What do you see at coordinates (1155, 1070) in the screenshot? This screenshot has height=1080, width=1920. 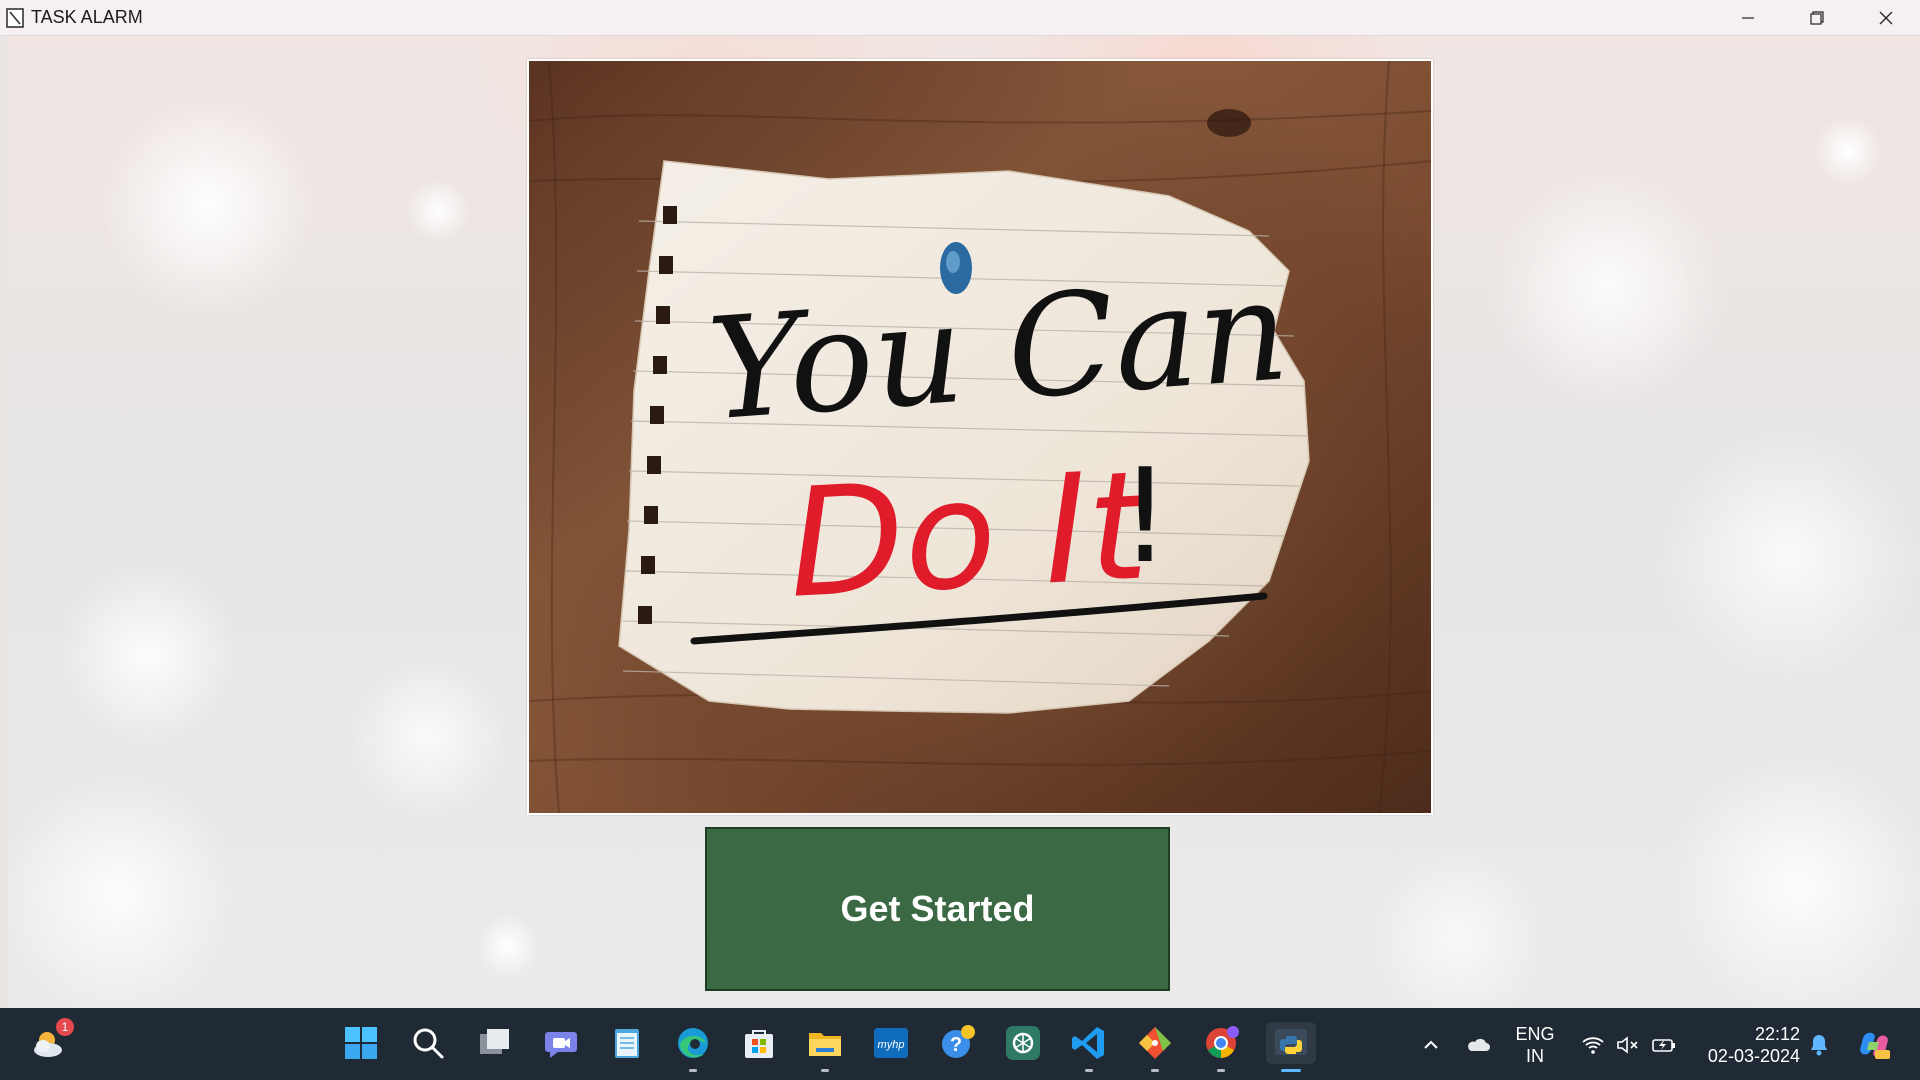 I see `git-running-indicator` at bounding box center [1155, 1070].